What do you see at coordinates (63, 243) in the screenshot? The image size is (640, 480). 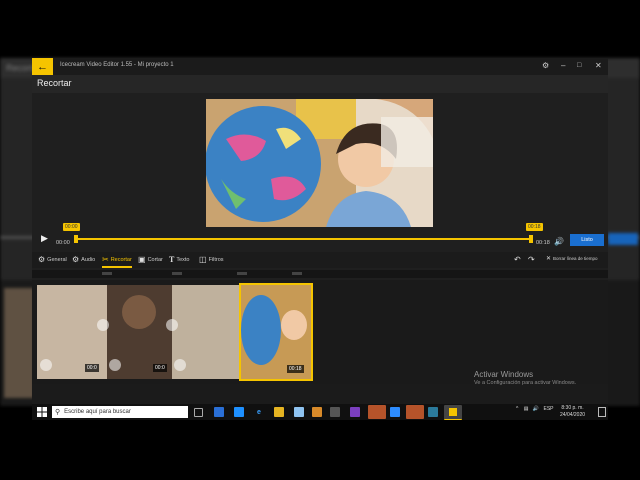 I see `current-time: 00:00` at bounding box center [63, 243].